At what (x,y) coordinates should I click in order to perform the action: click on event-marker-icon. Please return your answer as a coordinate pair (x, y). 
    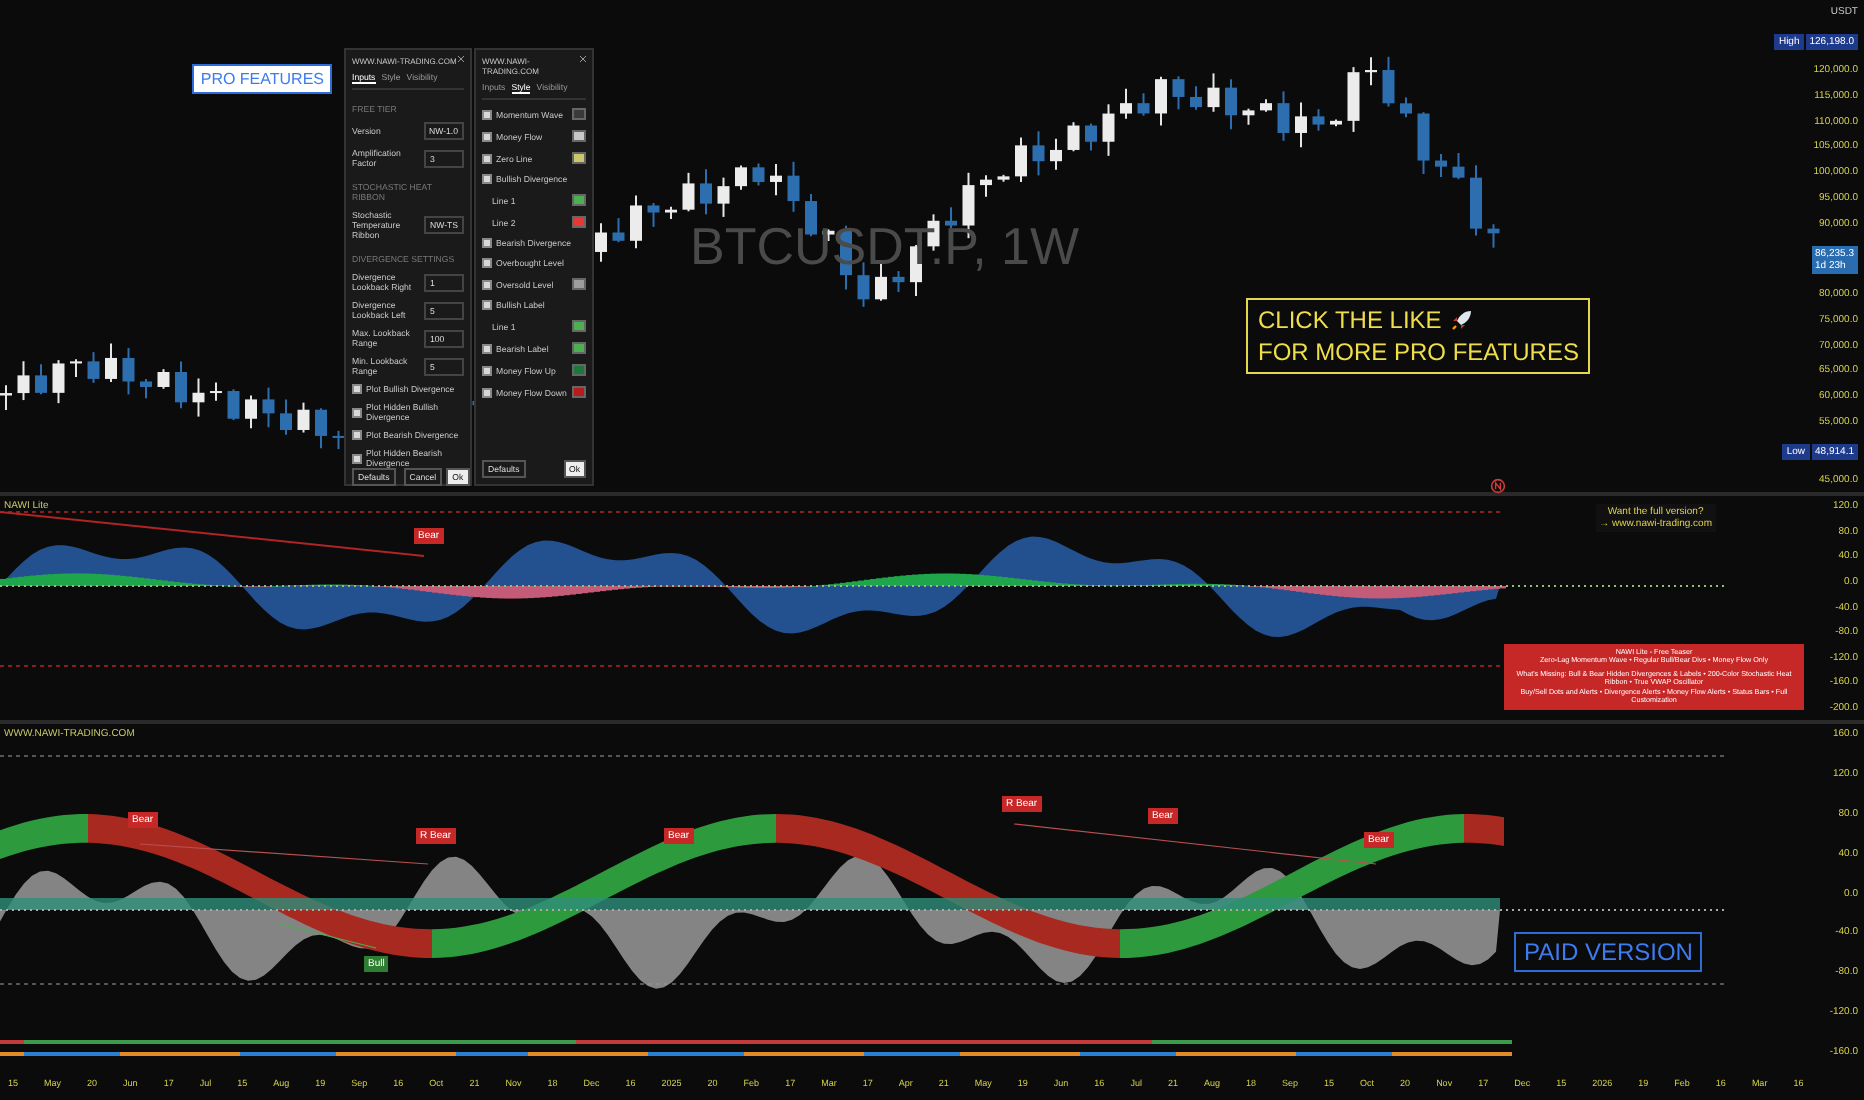
    Looking at the image, I should click on (1498, 486).